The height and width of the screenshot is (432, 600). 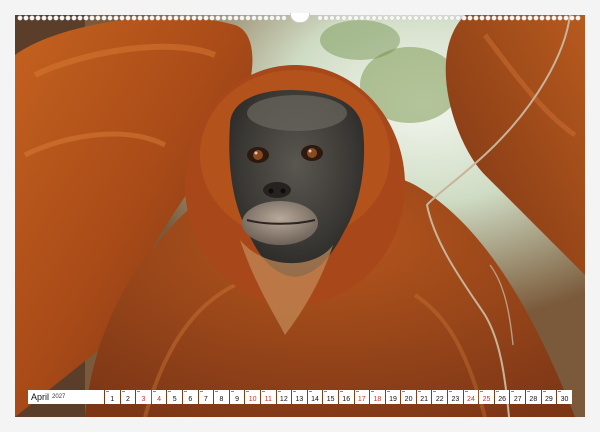 I want to click on day-number: 16, so click(x=346, y=399).